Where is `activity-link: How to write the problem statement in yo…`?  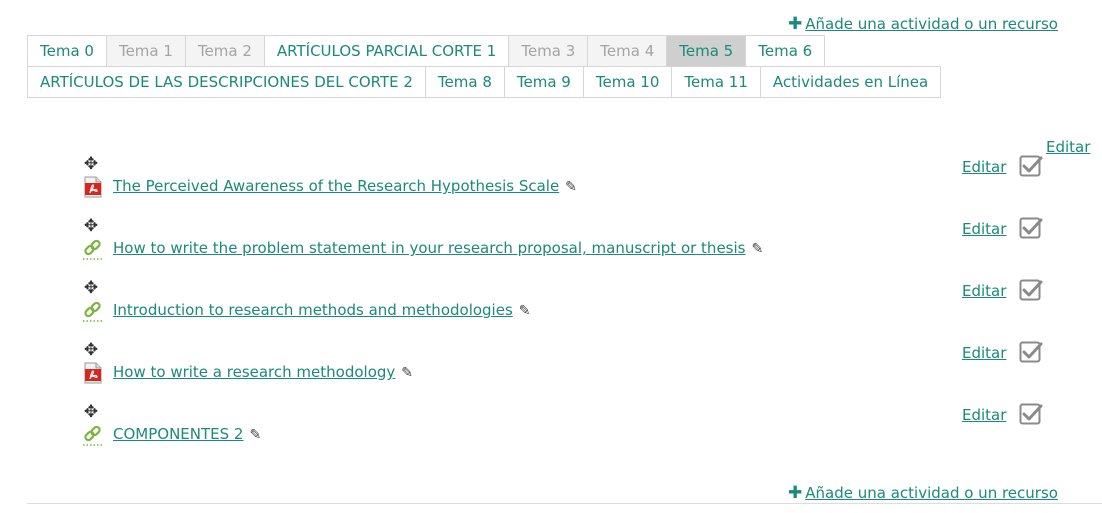 activity-link: How to write the problem statement in yo… is located at coordinates (438, 248).